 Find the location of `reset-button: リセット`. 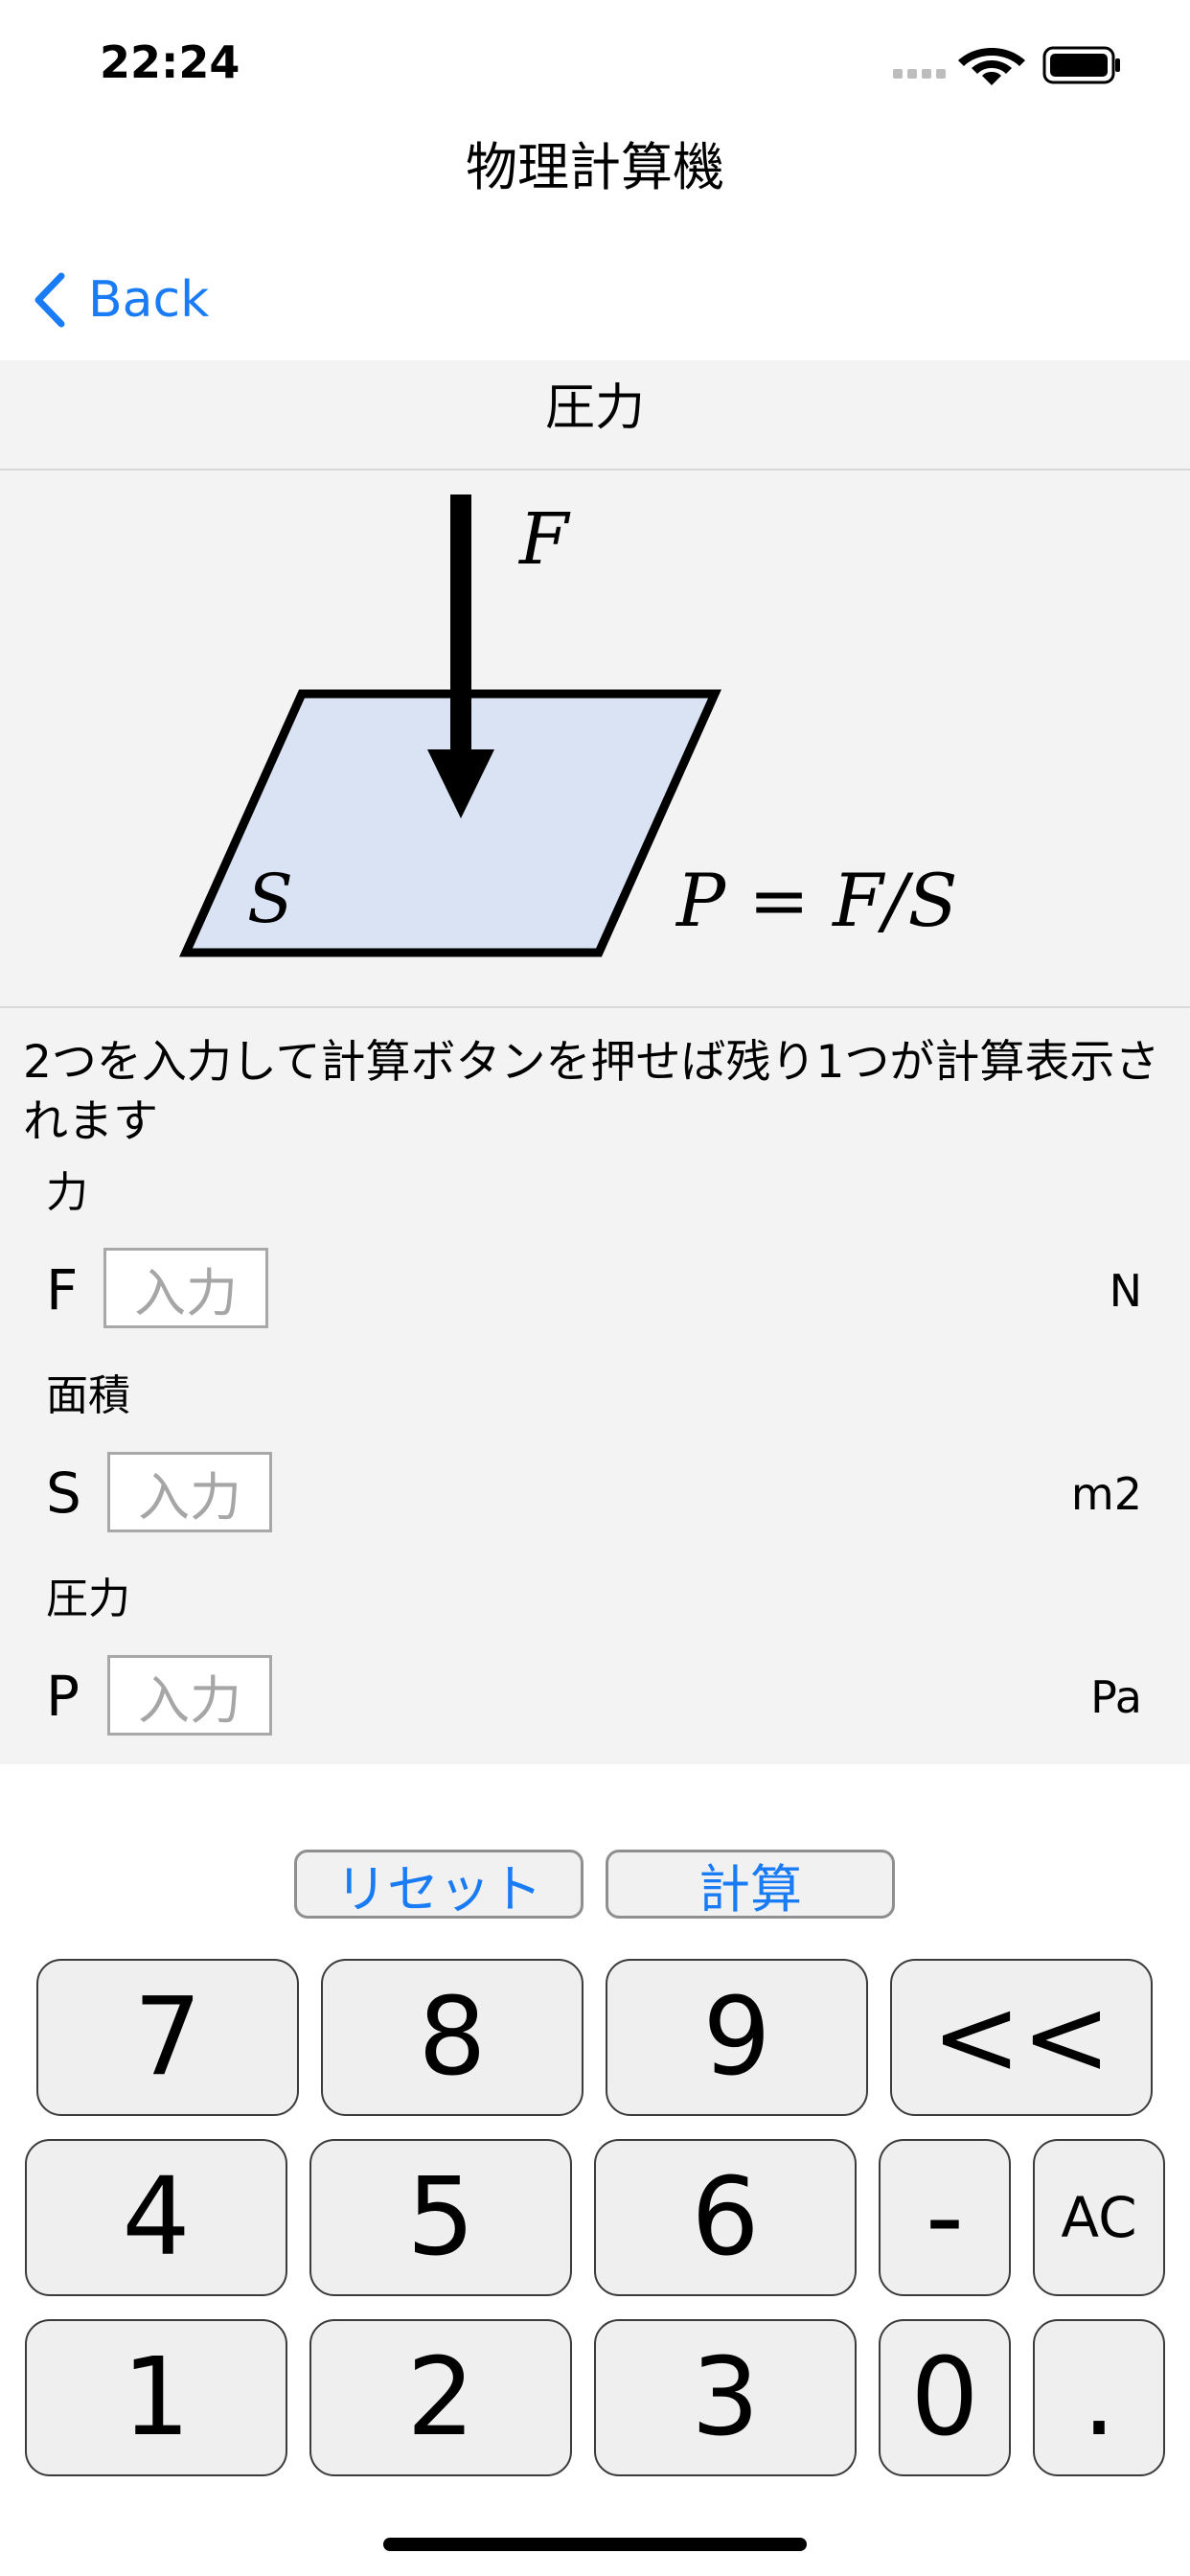

reset-button: リセット is located at coordinates (439, 1885).